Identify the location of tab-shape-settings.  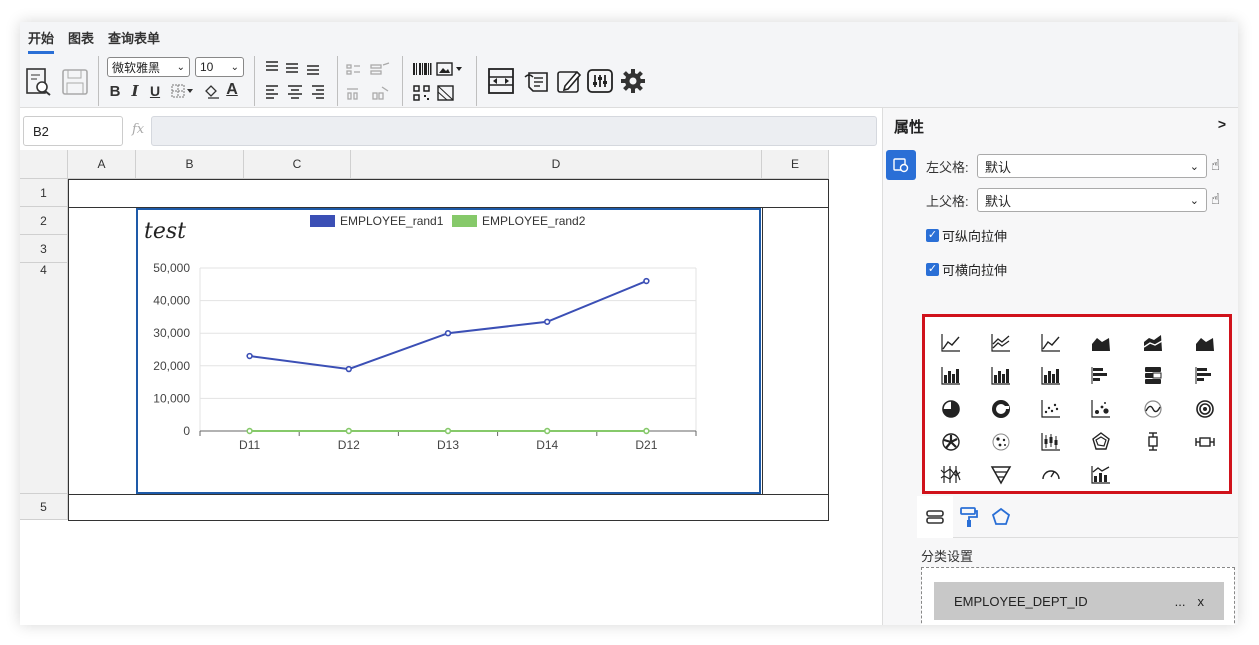
(1001, 517).